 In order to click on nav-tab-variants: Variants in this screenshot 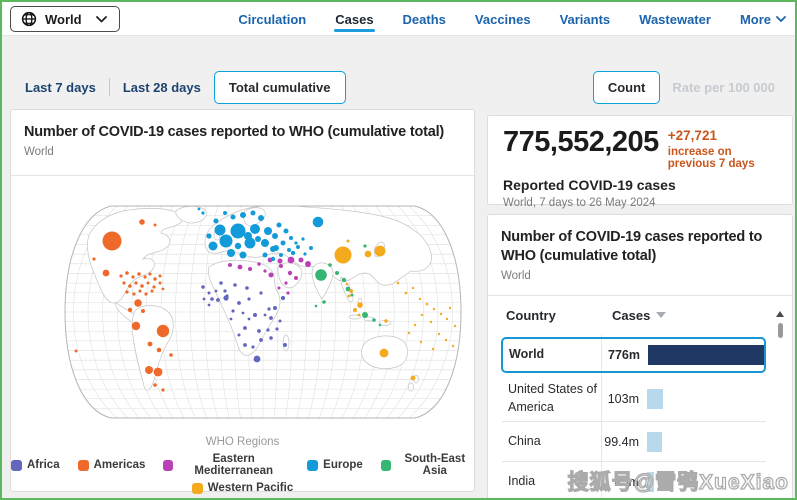, I will do `click(585, 19)`.